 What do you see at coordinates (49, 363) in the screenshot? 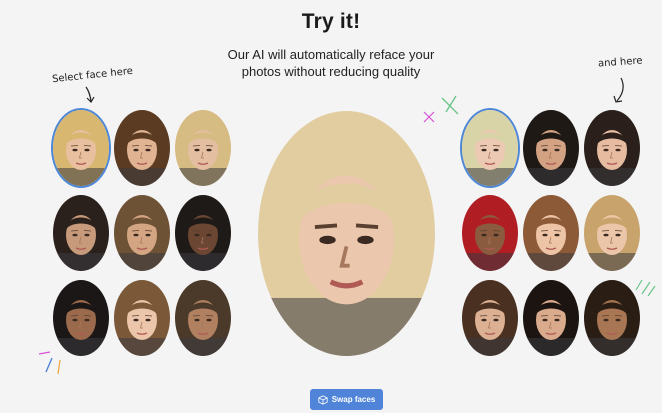
I see `sparkle-decoration-bottom-left` at bounding box center [49, 363].